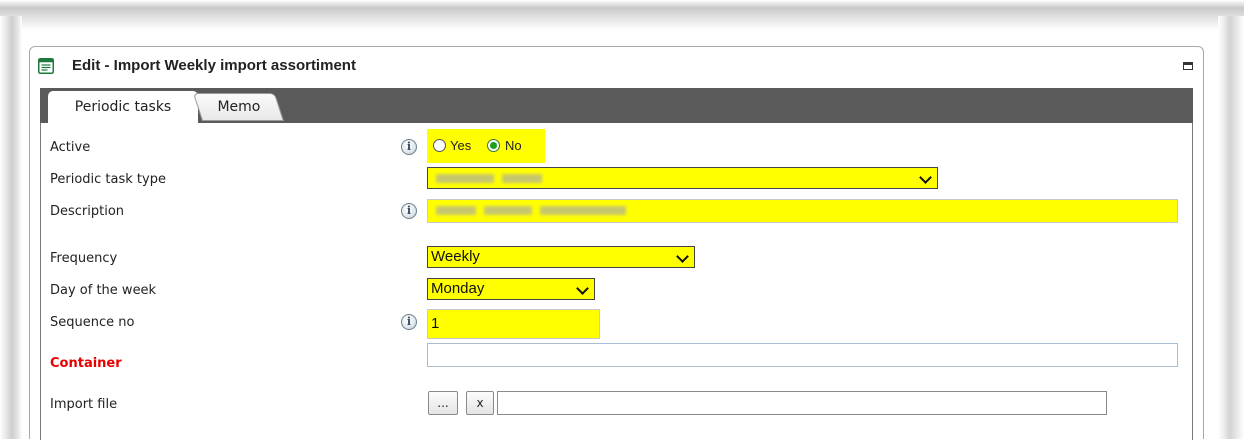 The height and width of the screenshot is (440, 1244). What do you see at coordinates (87, 211) in the screenshot?
I see `description-label: Description` at bounding box center [87, 211].